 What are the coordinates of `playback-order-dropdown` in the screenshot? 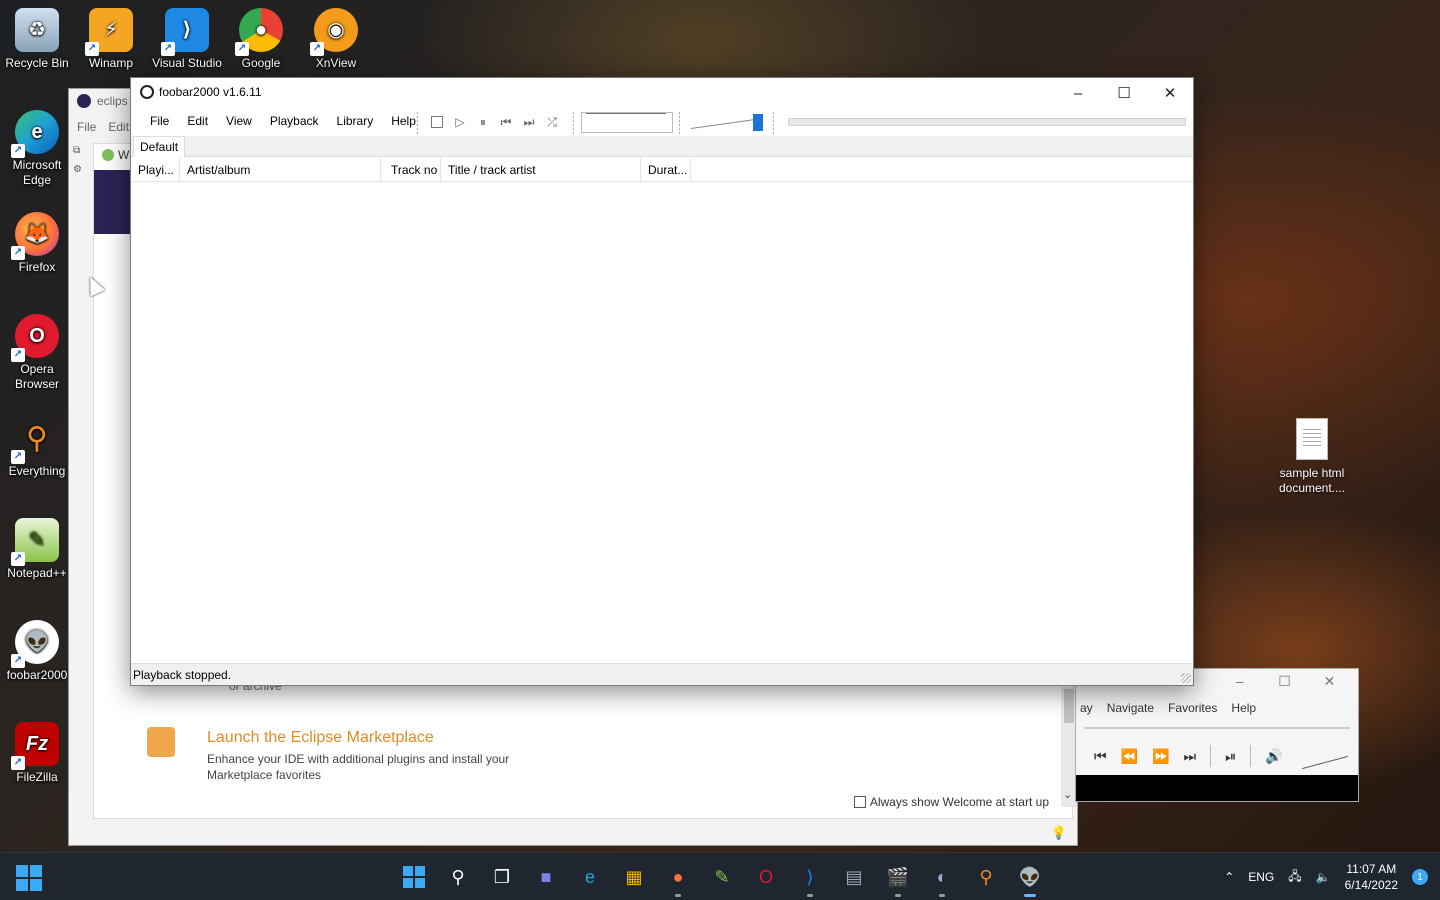 It's located at (627, 122).